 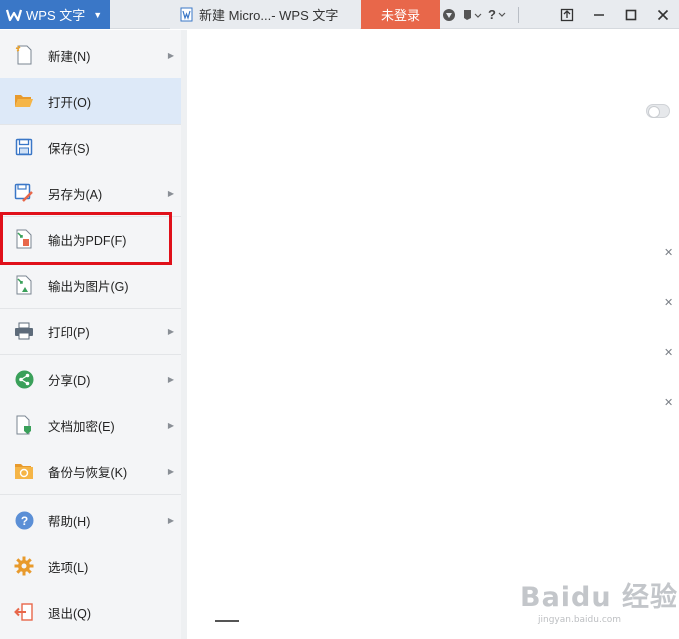 I want to click on menu-item-label: 备份与恢复(K), so click(x=88, y=472).